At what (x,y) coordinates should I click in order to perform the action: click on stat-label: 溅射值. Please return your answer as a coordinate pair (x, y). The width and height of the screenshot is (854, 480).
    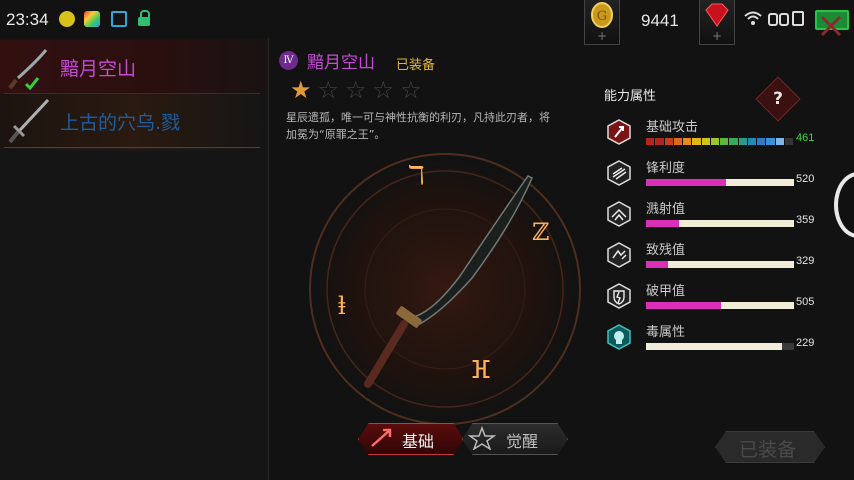
    Looking at the image, I should click on (666, 209).